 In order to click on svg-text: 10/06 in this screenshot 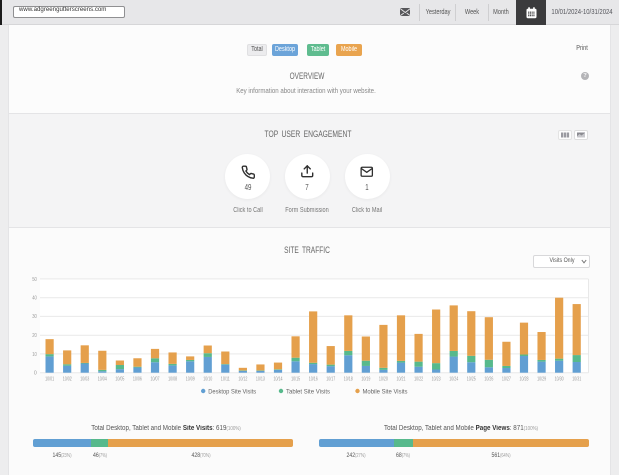, I will do `click(137, 380)`.